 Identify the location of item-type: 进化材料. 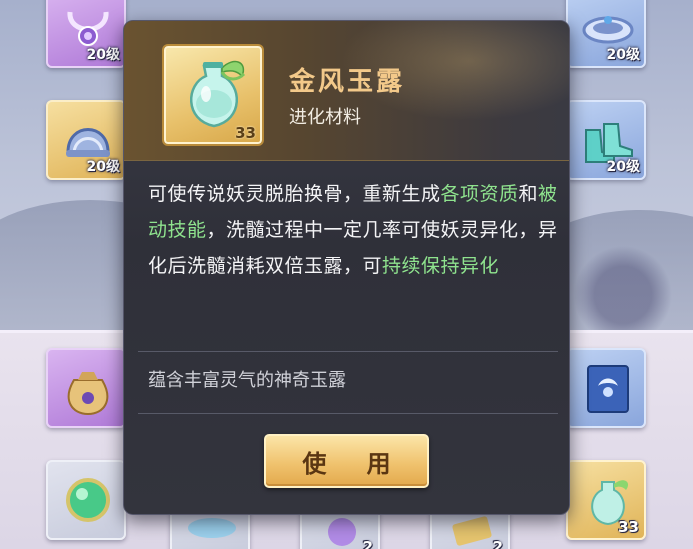
(325, 117).